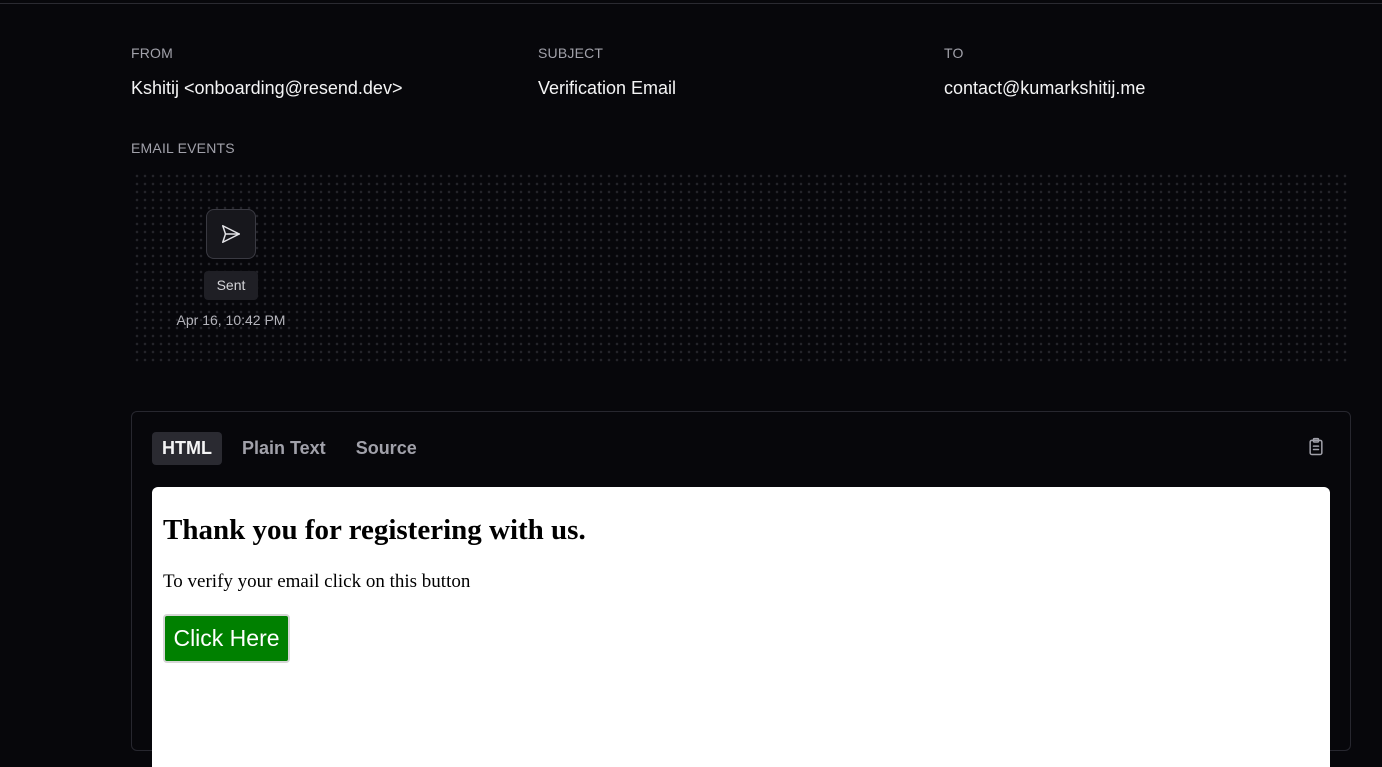 This screenshot has width=1382, height=767. I want to click on subject-field: SUBJECT Verification Email, so click(607, 71).